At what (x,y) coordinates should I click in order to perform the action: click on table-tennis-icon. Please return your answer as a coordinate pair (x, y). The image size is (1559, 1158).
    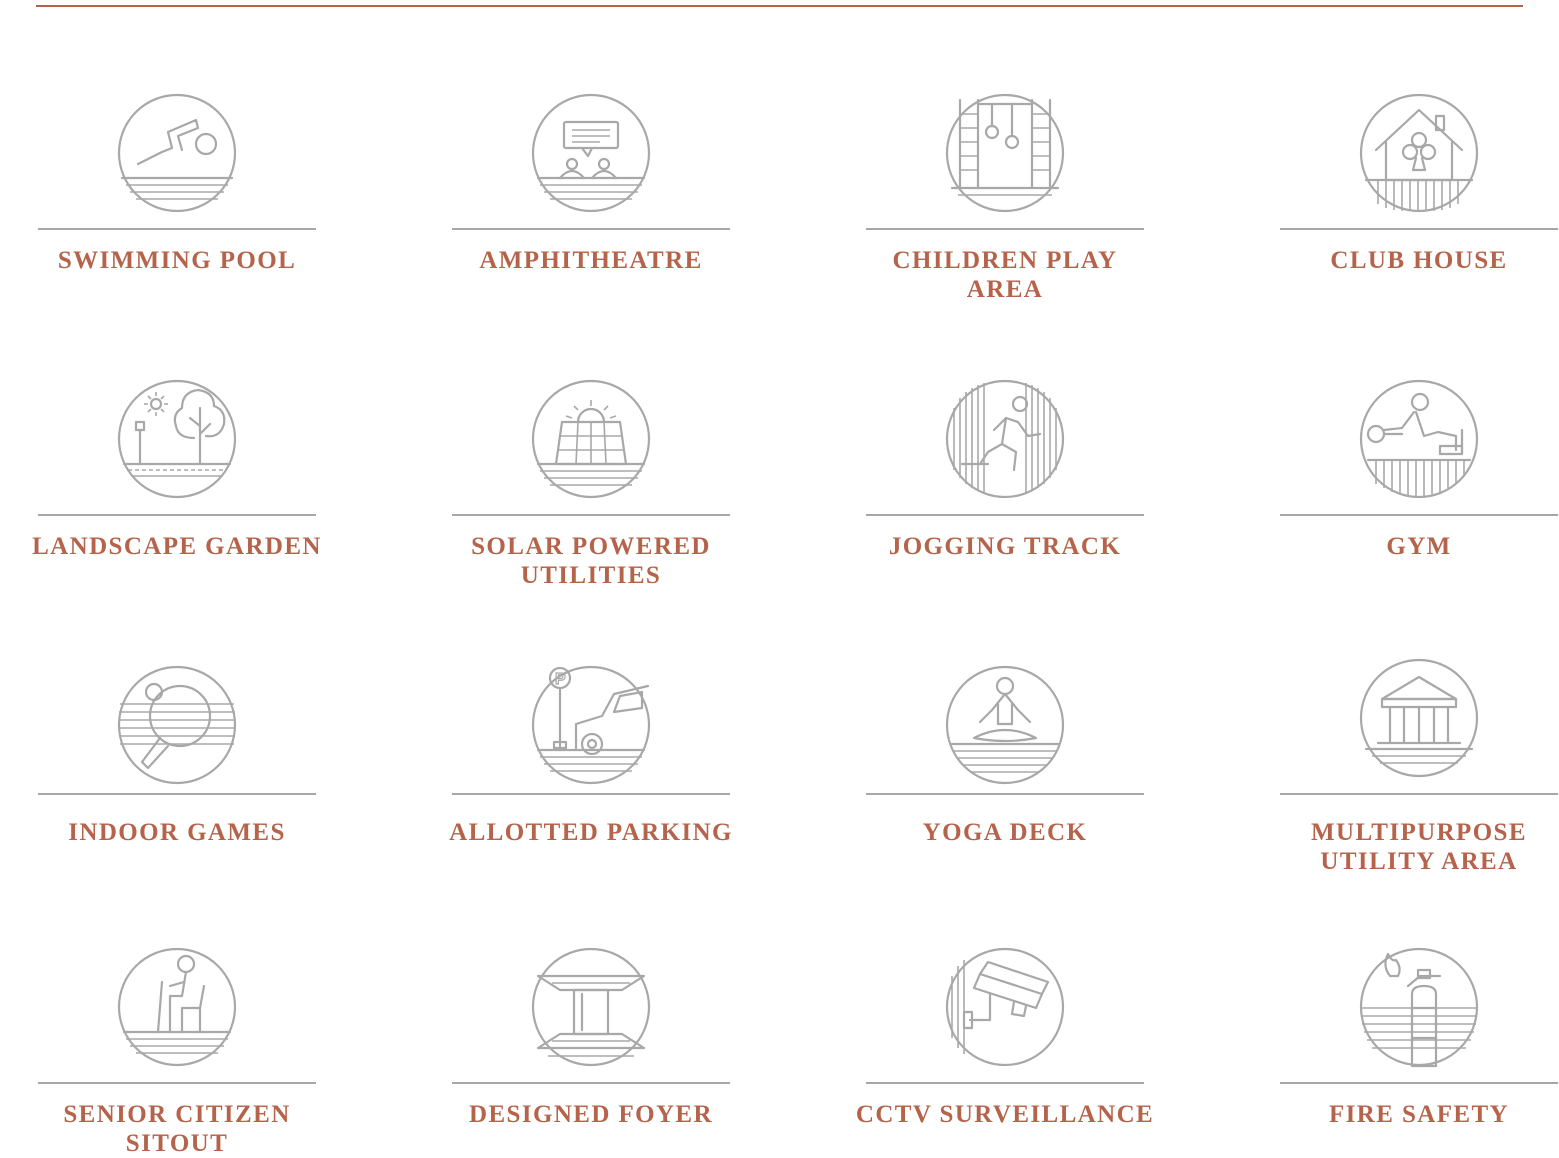
    Looking at the image, I should click on (177, 725).